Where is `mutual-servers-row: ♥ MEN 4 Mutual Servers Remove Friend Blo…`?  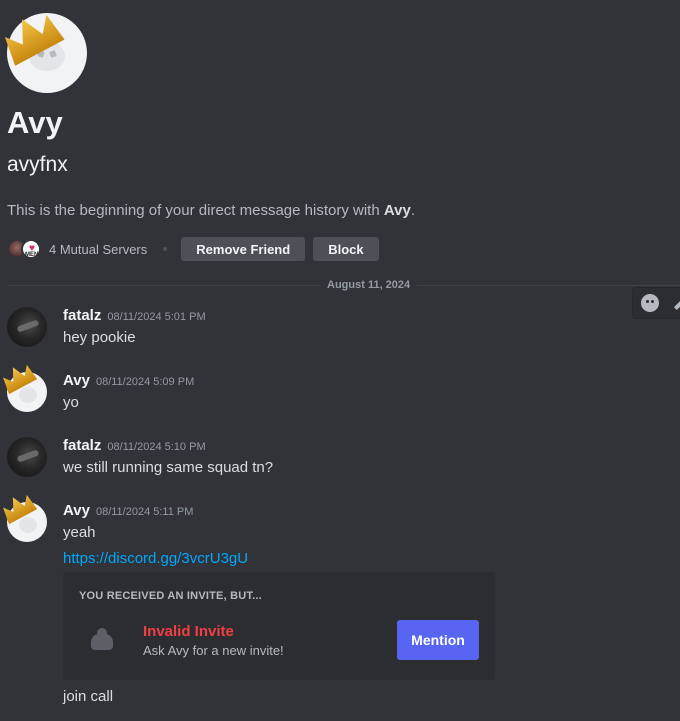 mutual-servers-row: ♥ MEN 4 Mutual Servers Remove Friend Blo… is located at coordinates (193, 249).